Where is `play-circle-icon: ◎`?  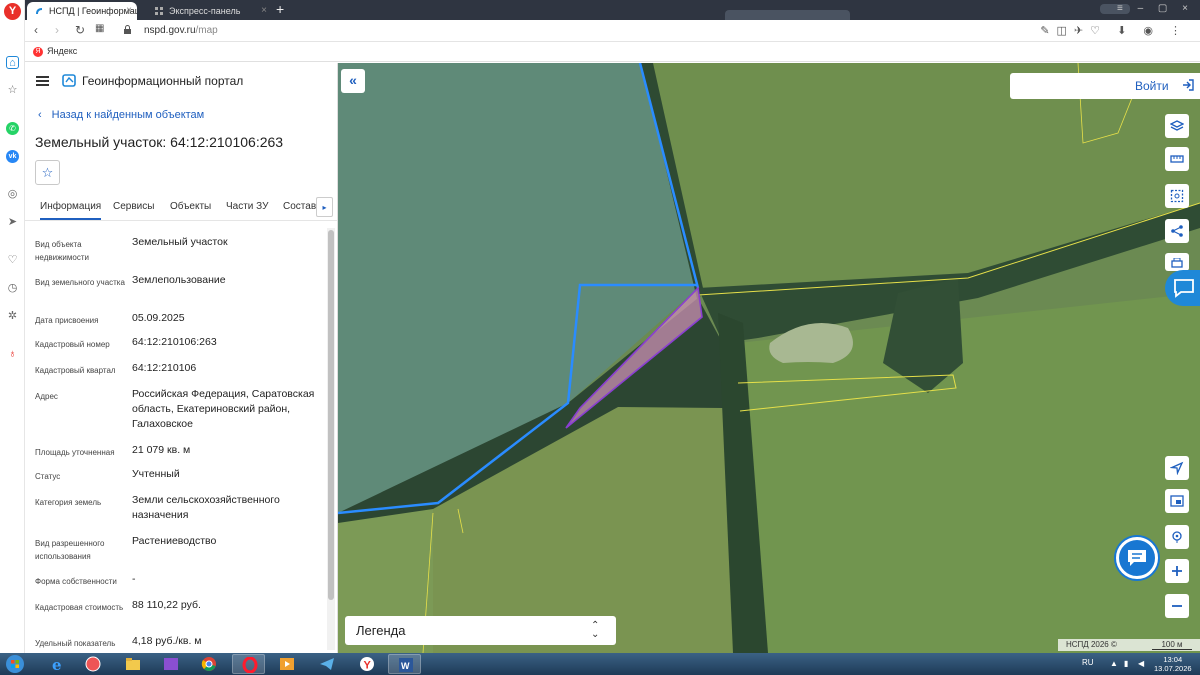 play-circle-icon: ◎ is located at coordinates (12, 194).